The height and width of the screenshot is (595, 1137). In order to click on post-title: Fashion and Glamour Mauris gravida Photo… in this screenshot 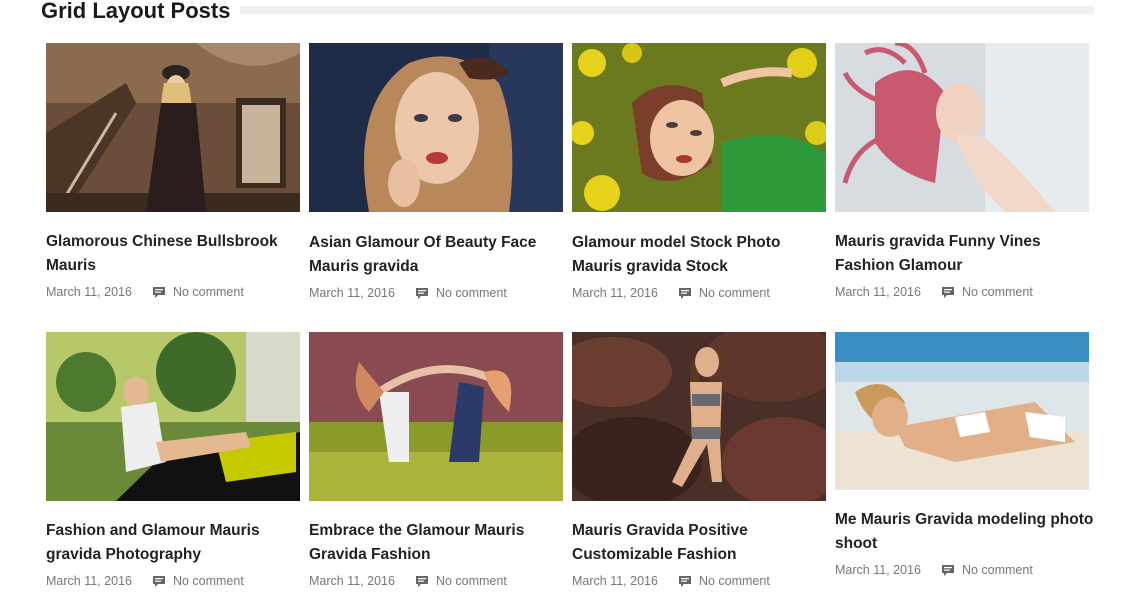, I will do `click(176, 543)`.